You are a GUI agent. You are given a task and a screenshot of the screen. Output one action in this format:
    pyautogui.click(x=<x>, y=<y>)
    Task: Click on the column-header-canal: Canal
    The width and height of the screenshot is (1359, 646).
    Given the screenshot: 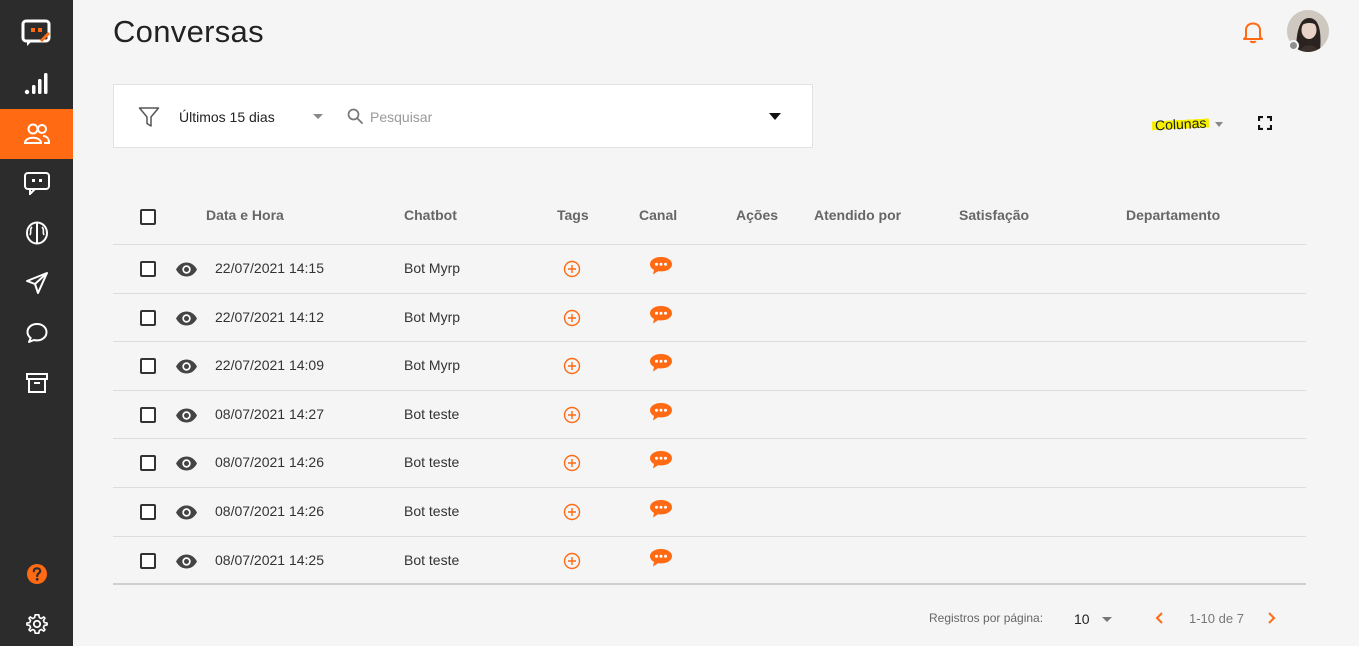 What is the action you would take?
    pyautogui.click(x=658, y=215)
    